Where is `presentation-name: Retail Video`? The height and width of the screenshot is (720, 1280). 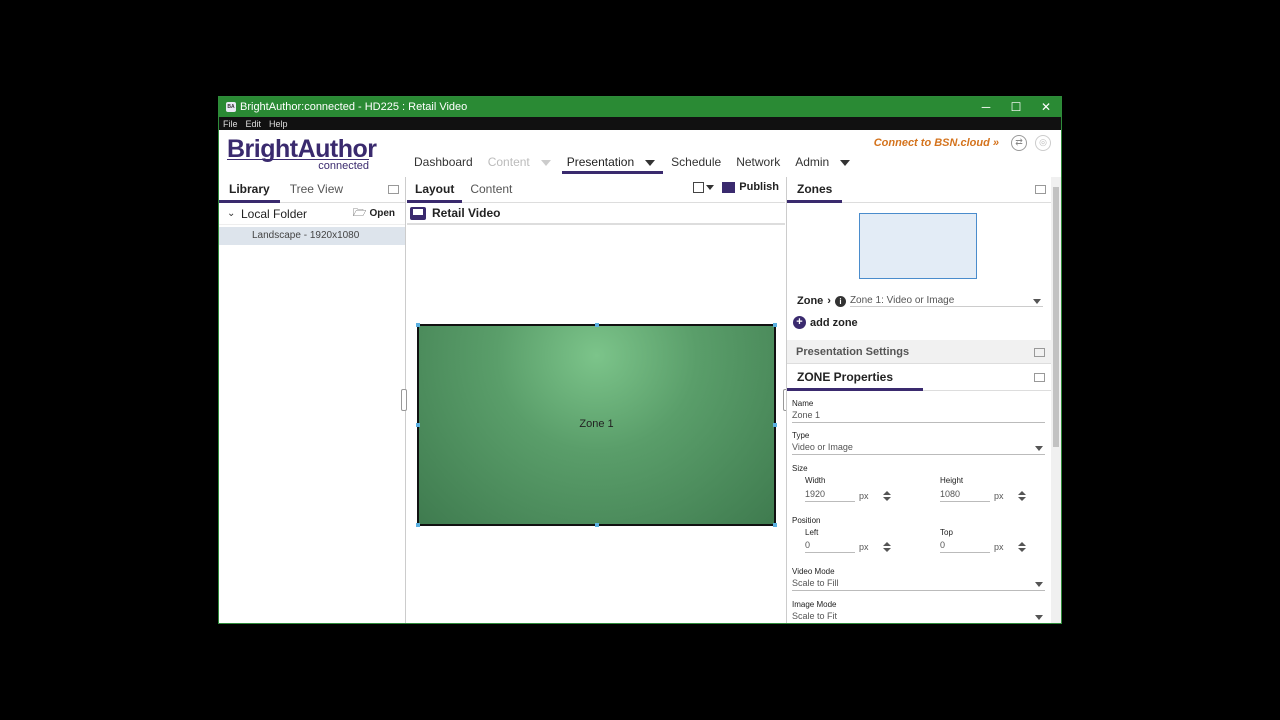
presentation-name: Retail Video is located at coordinates (466, 213).